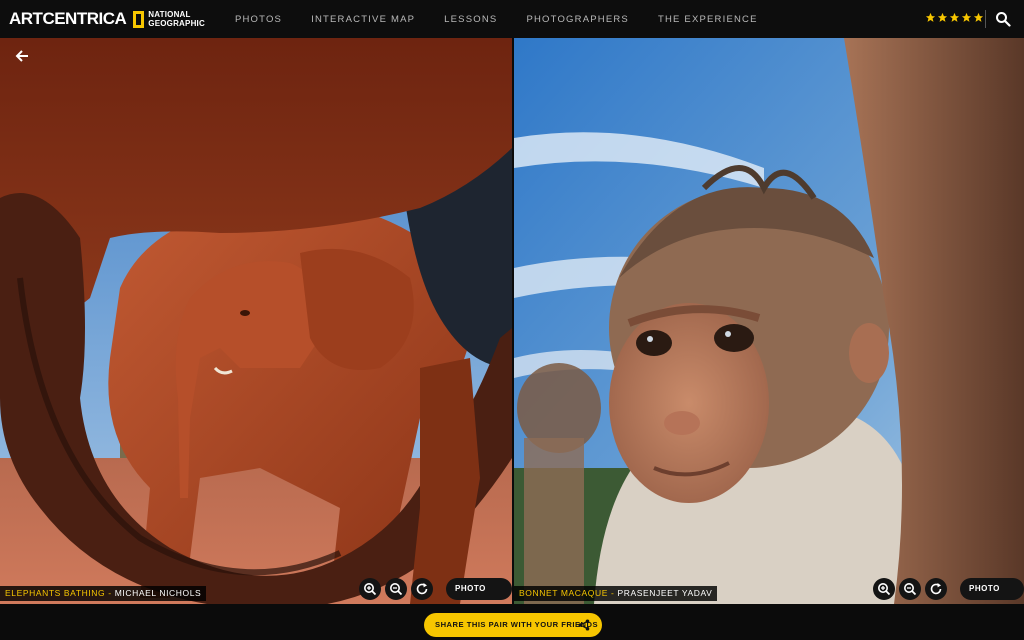  I want to click on left-zoom-out-button, so click(396, 589).